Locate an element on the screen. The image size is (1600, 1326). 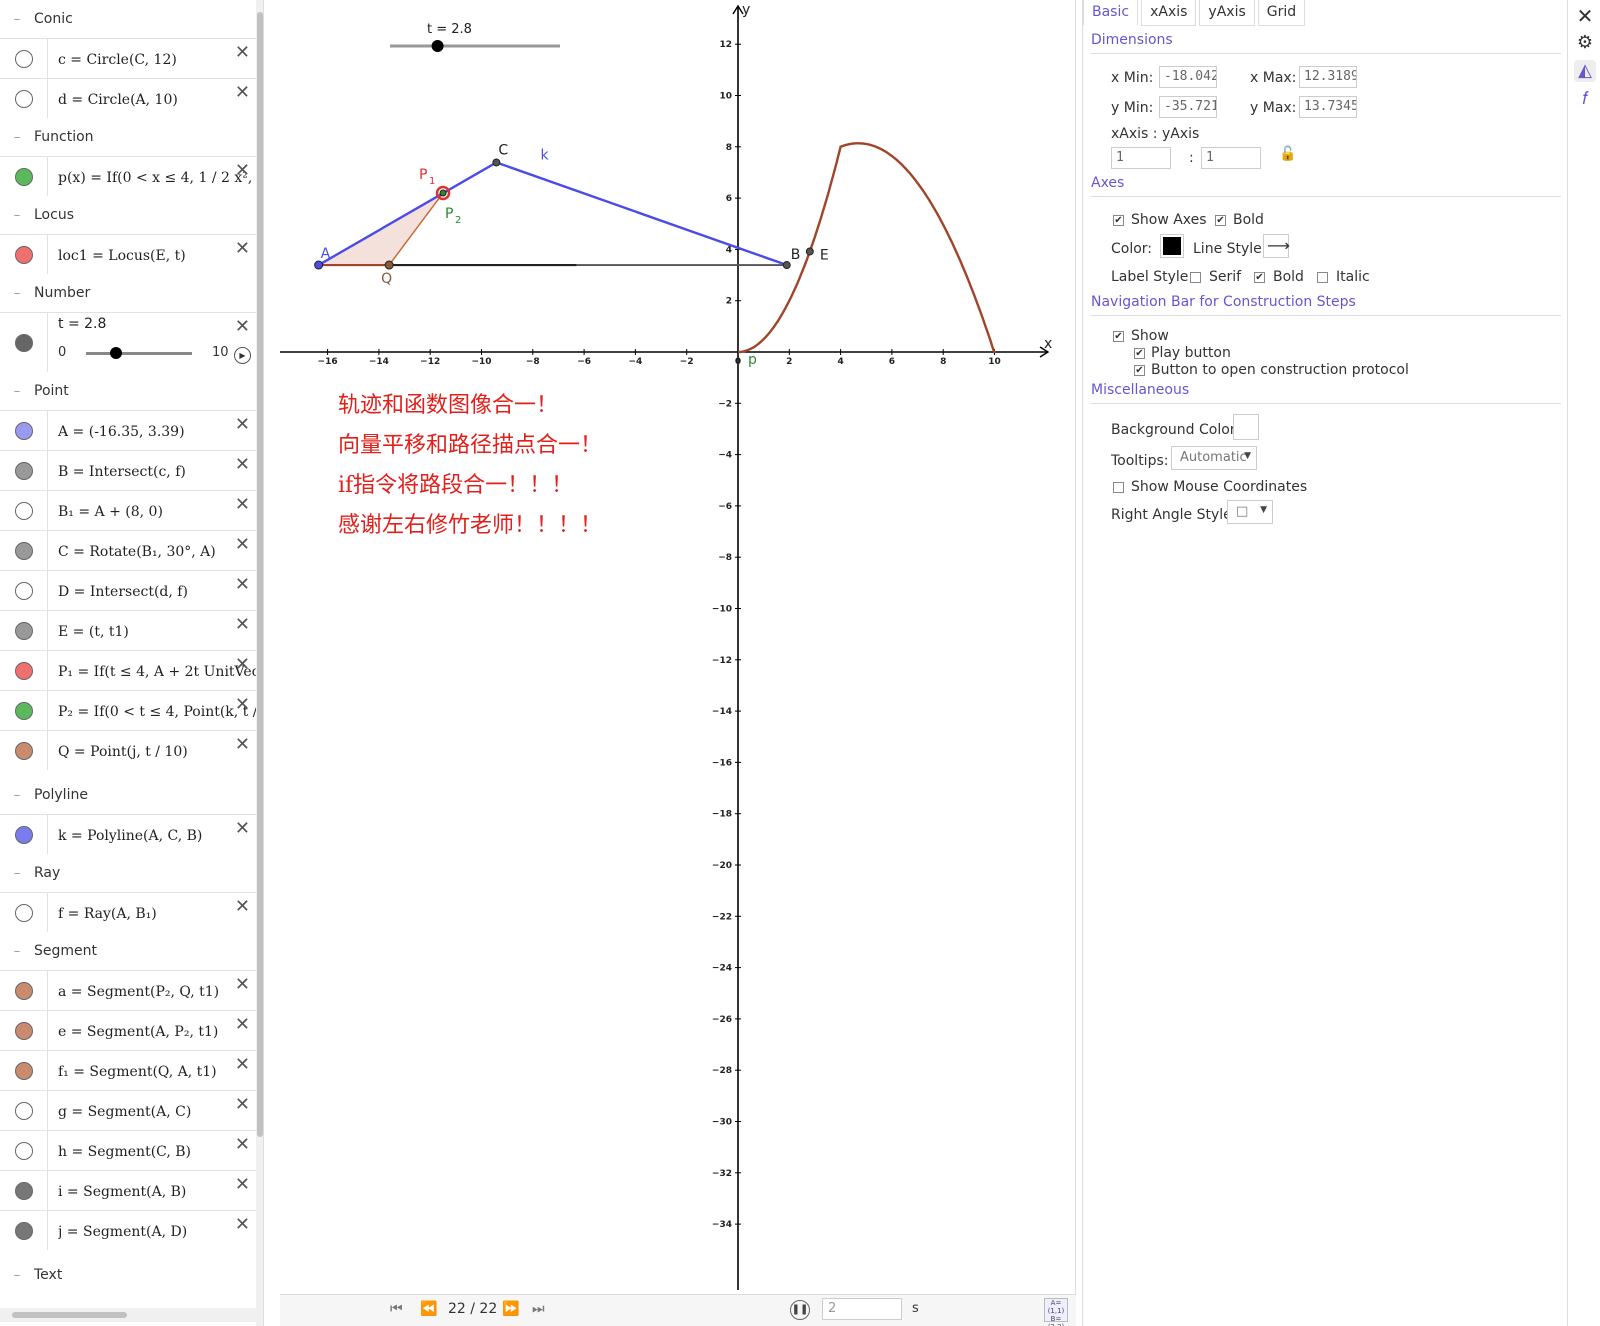
algebra-row: P₁ = If(t ≤ 4, A + 2t UnitVector ✕ is located at coordinates (131, 670).